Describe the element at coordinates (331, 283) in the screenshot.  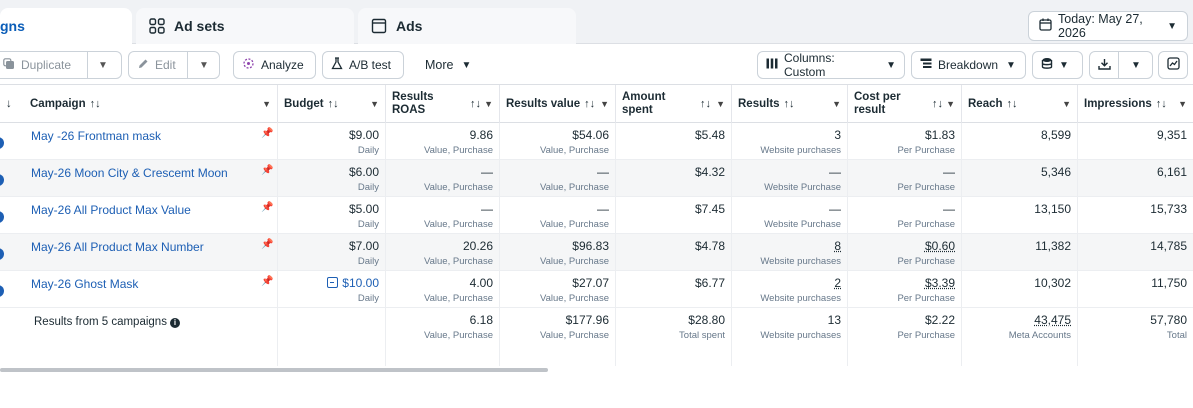
I see `budget-value-link: $10.00` at that location.